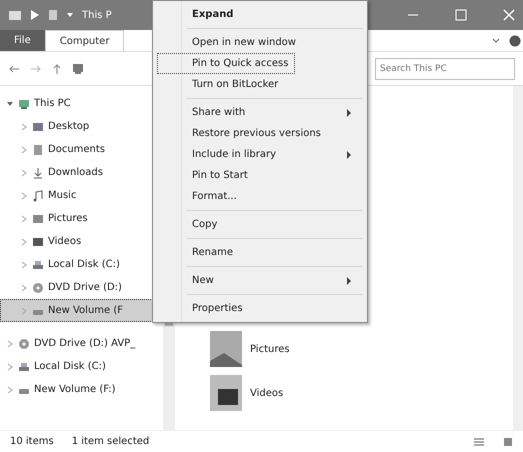  What do you see at coordinates (36, 69) in the screenshot?
I see `forward-icon` at bounding box center [36, 69].